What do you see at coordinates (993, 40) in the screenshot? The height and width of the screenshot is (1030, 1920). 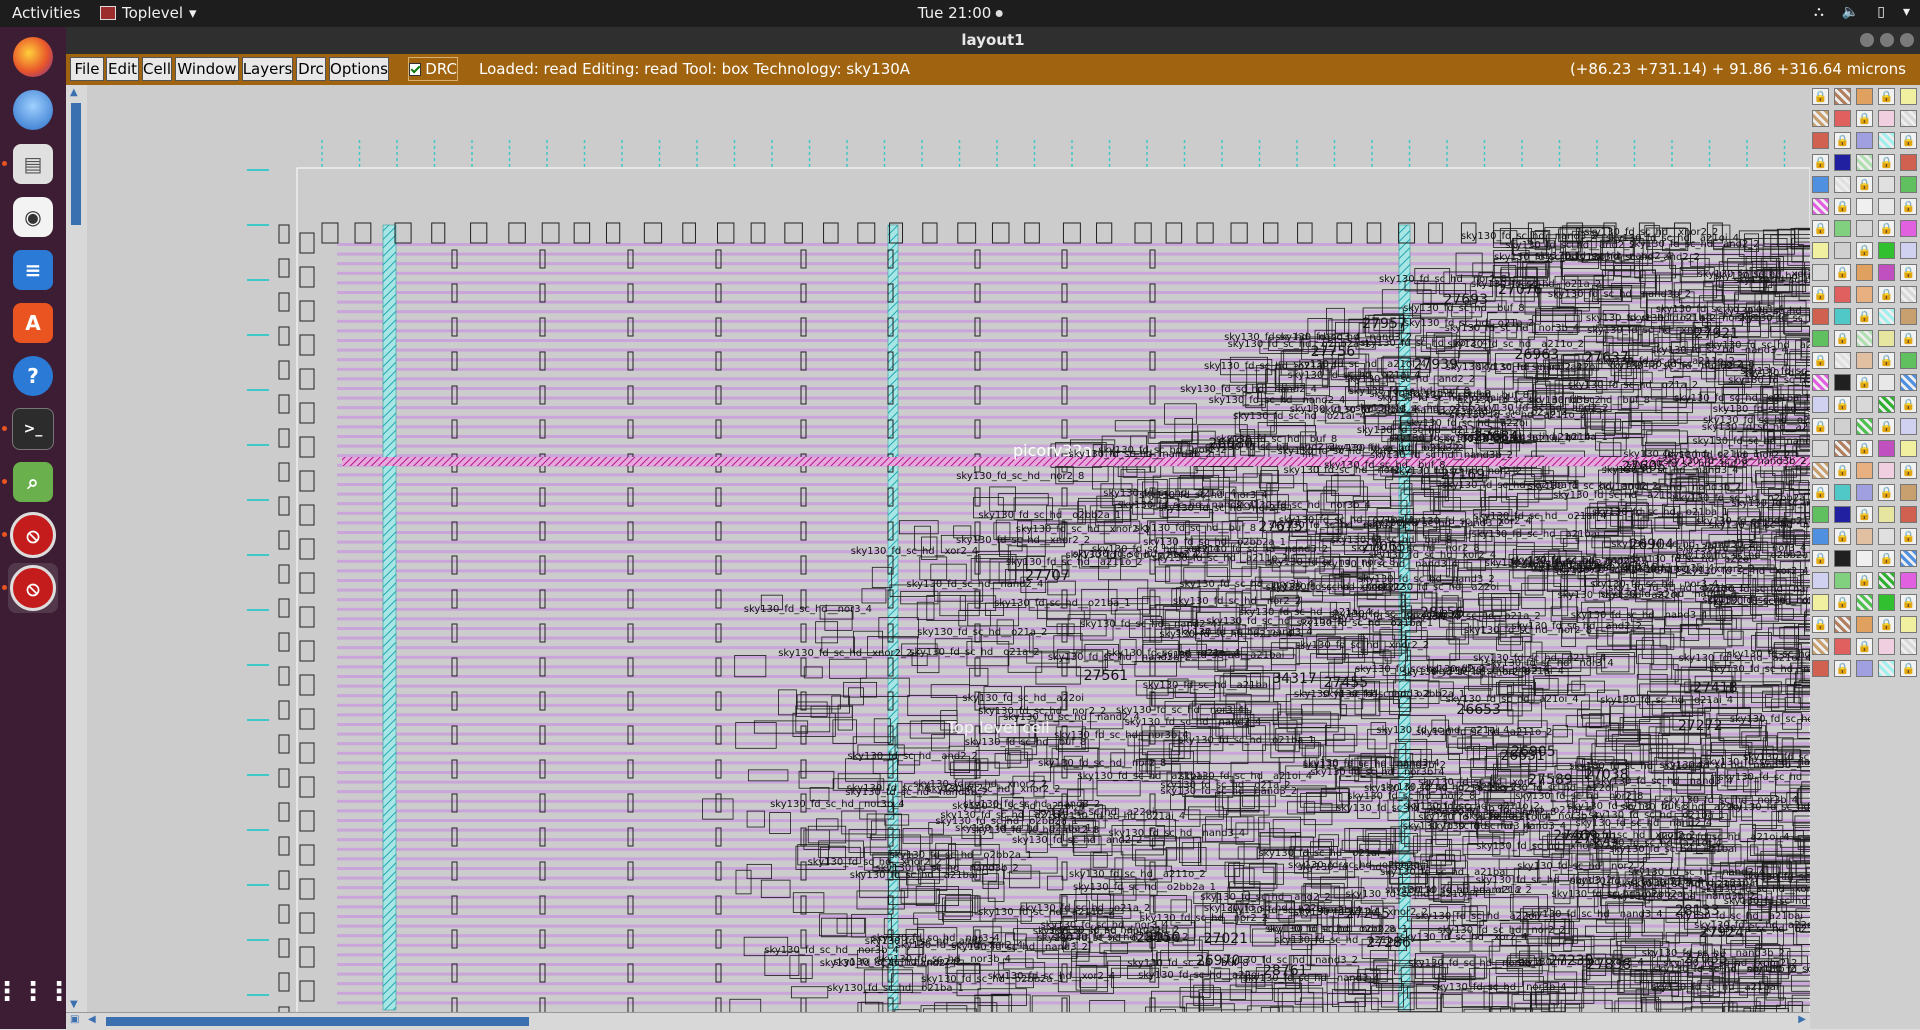 I see `window-title-bar: layout1` at bounding box center [993, 40].